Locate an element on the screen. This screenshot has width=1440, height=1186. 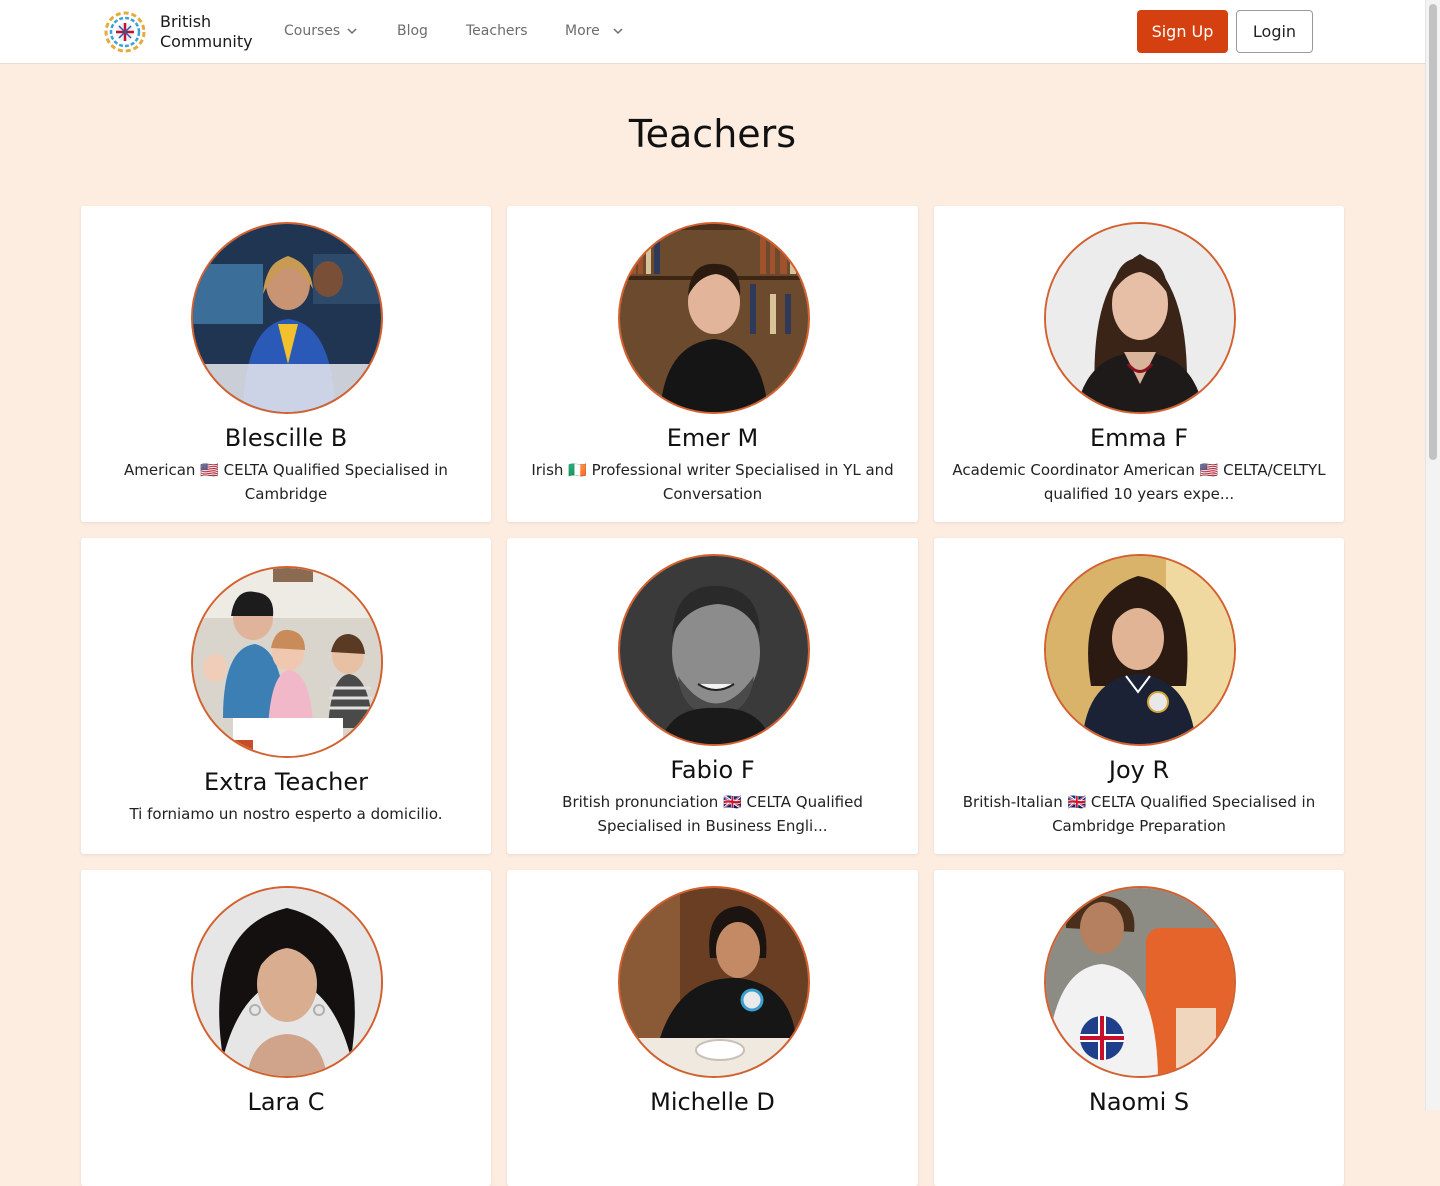
british-community-logo-icon is located at coordinates (125, 32).